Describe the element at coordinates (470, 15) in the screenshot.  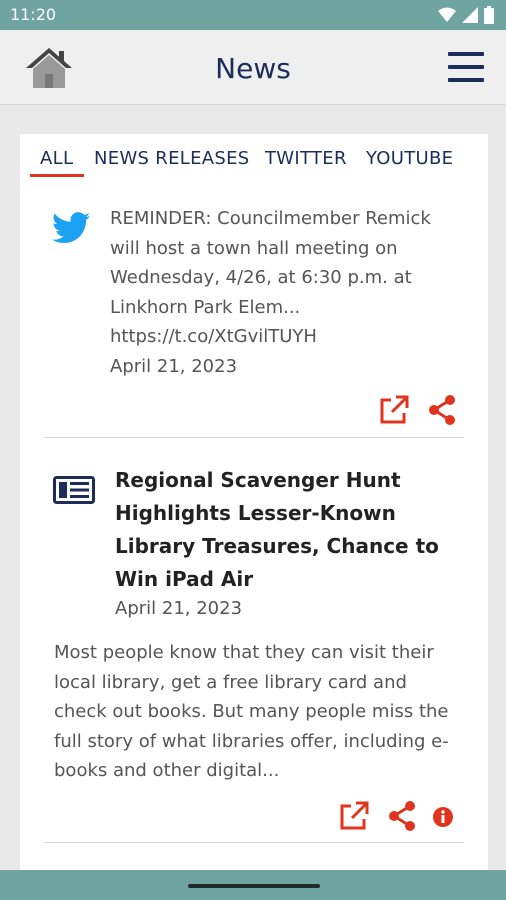
I see `signal-icon` at that location.